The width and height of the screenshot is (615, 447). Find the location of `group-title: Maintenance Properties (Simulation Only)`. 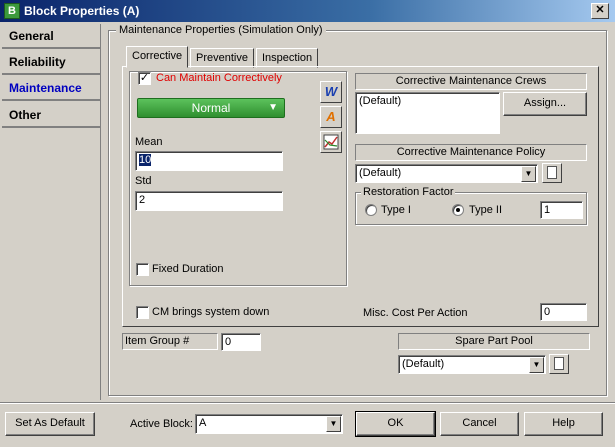

group-title: Maintenance Properties (Simulation Only) is located at coordinates (221, 30).